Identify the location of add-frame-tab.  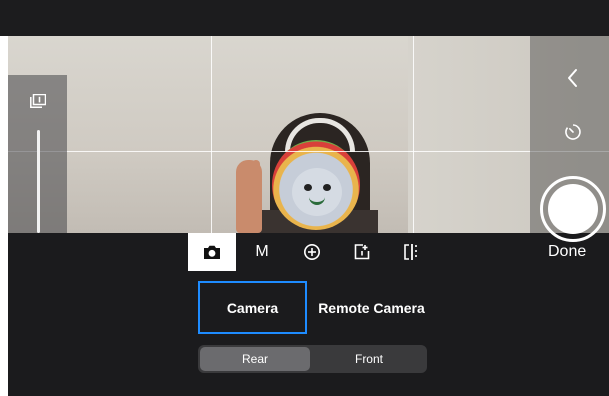
(362, 252).